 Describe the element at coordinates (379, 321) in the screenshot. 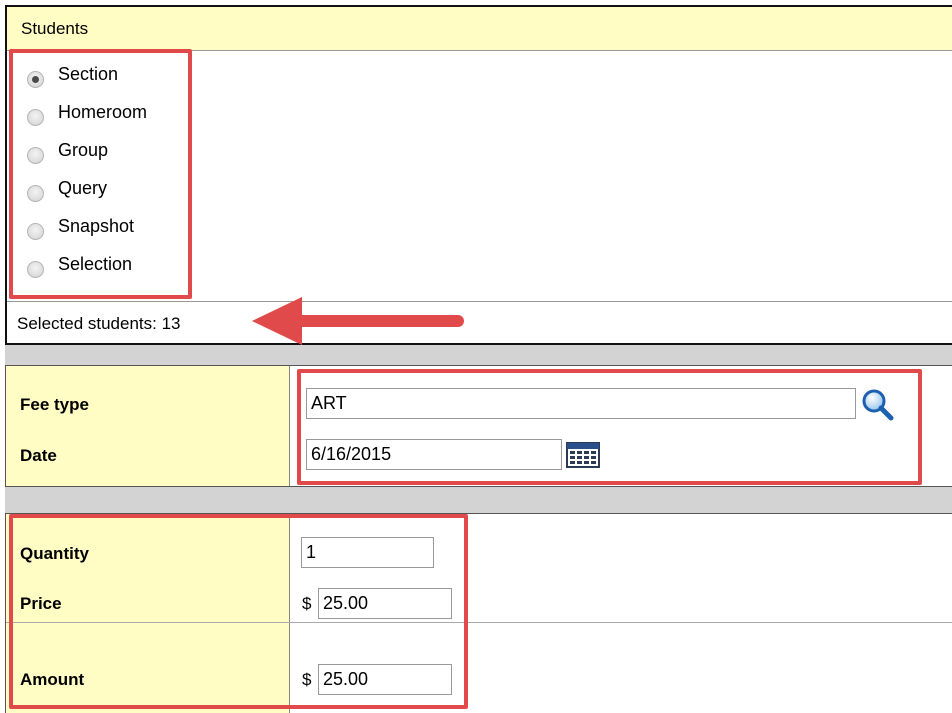

I see `annotation-arrow-shaft` at that location.